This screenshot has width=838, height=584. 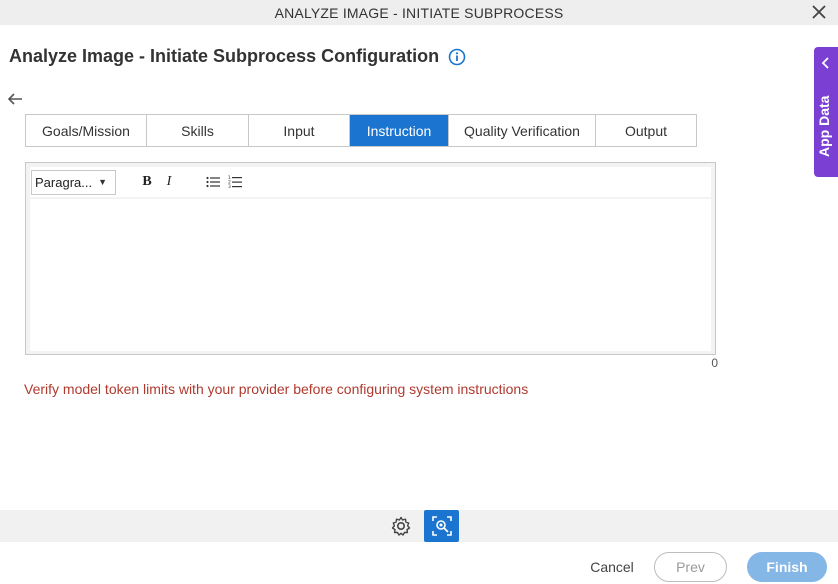 I want to click on finish-button: Finish, so click(x=787, y=567).